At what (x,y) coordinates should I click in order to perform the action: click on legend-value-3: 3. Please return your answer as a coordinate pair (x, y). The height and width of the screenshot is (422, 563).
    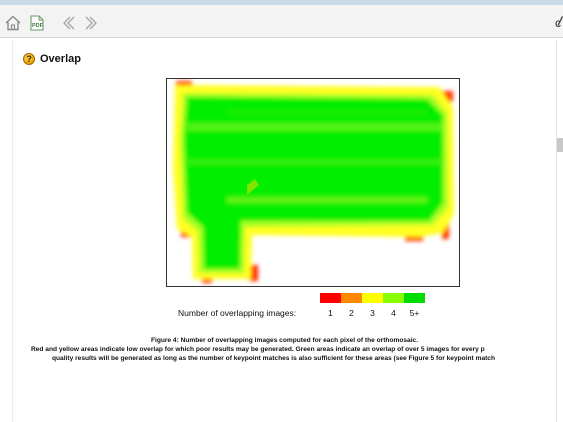
    Looking at the image, I should click on (372, 313).